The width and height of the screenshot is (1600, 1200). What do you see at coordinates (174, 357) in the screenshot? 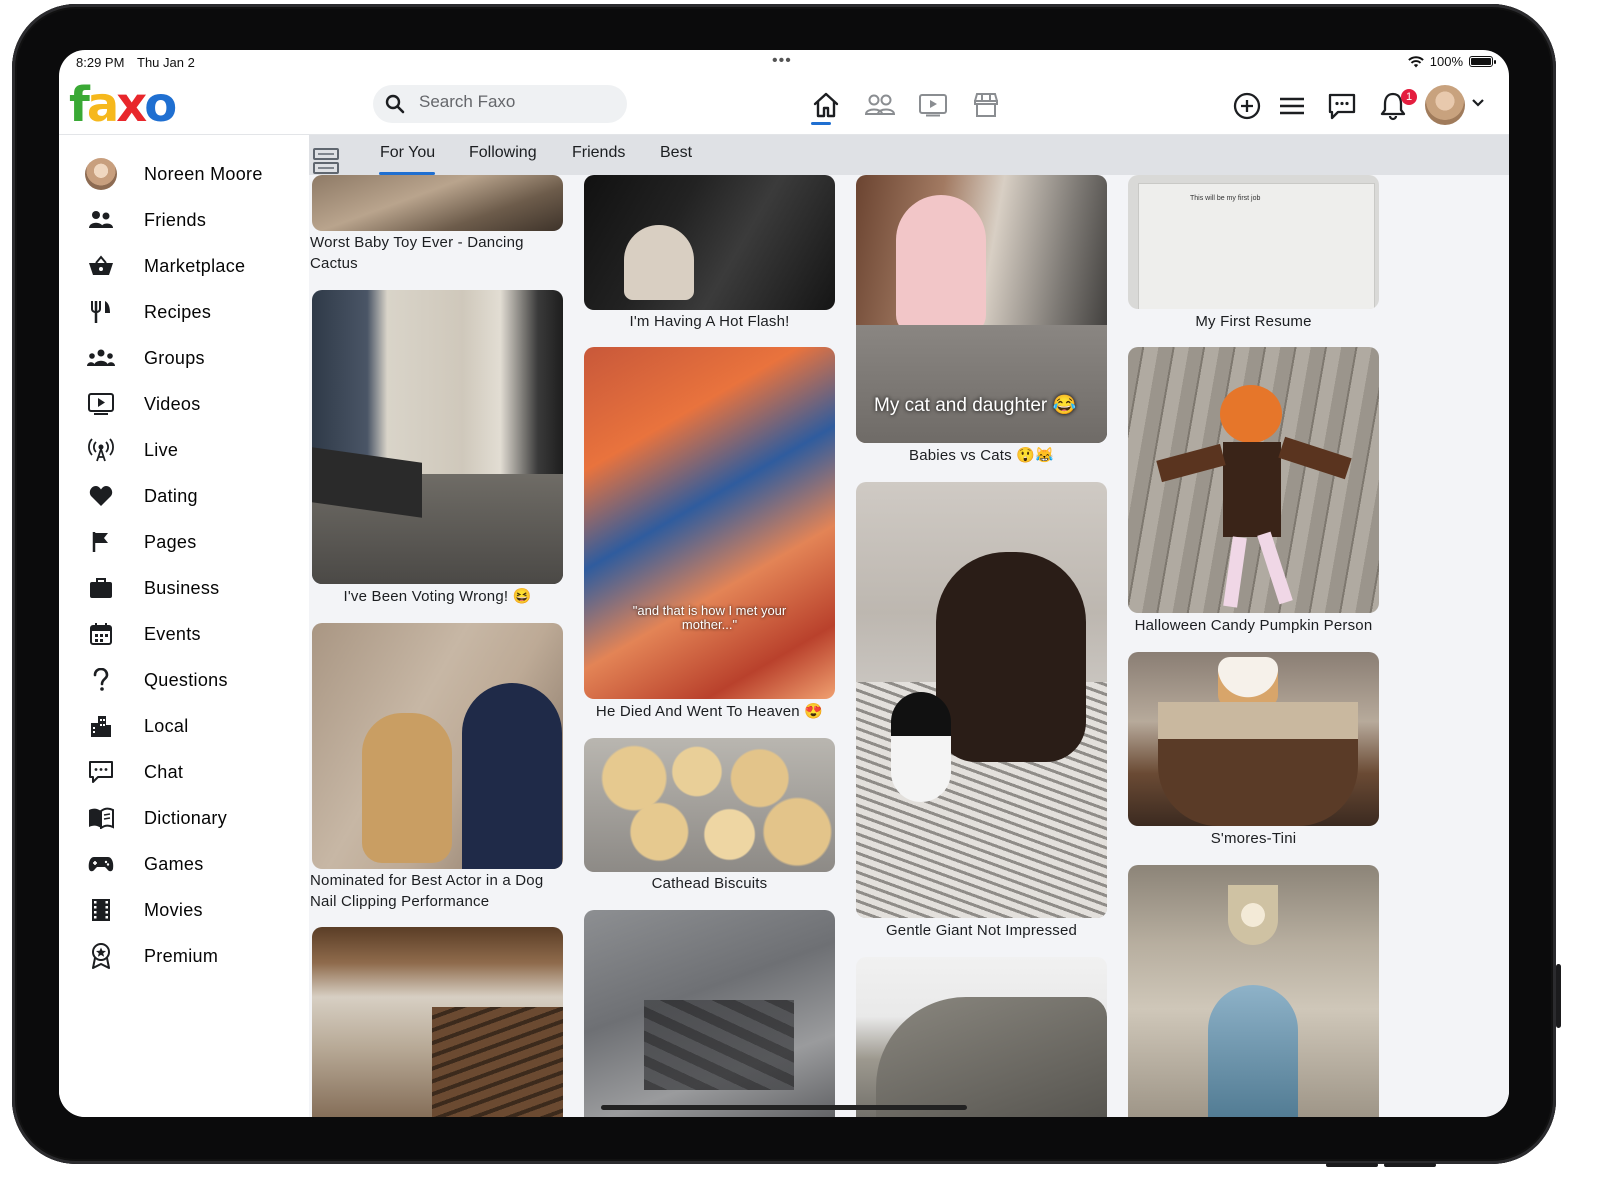
I see `sidebar-item-label: Groups` at bounding box center [174, 357].